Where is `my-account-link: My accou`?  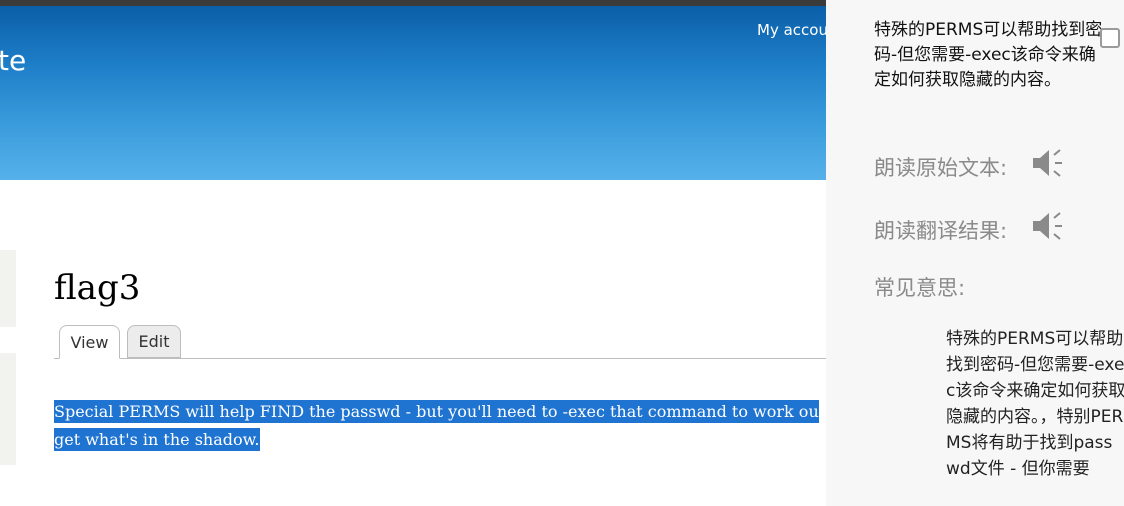
my-account-link: My accou is located at coordinates (791, 30).